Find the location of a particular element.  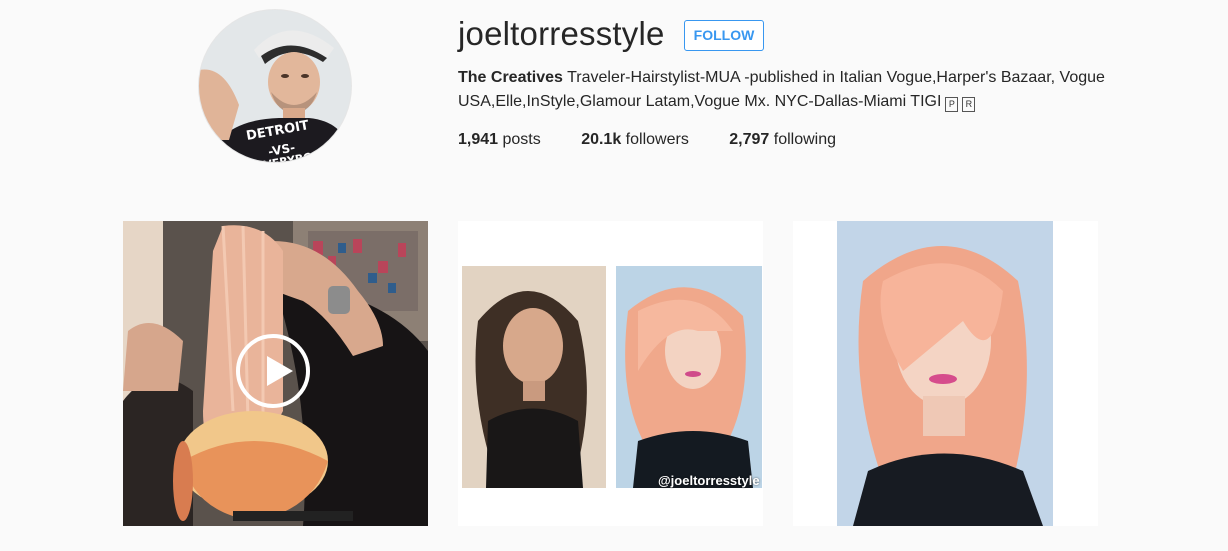

followers-count: 20.1k is located at coordinates (601, 139).